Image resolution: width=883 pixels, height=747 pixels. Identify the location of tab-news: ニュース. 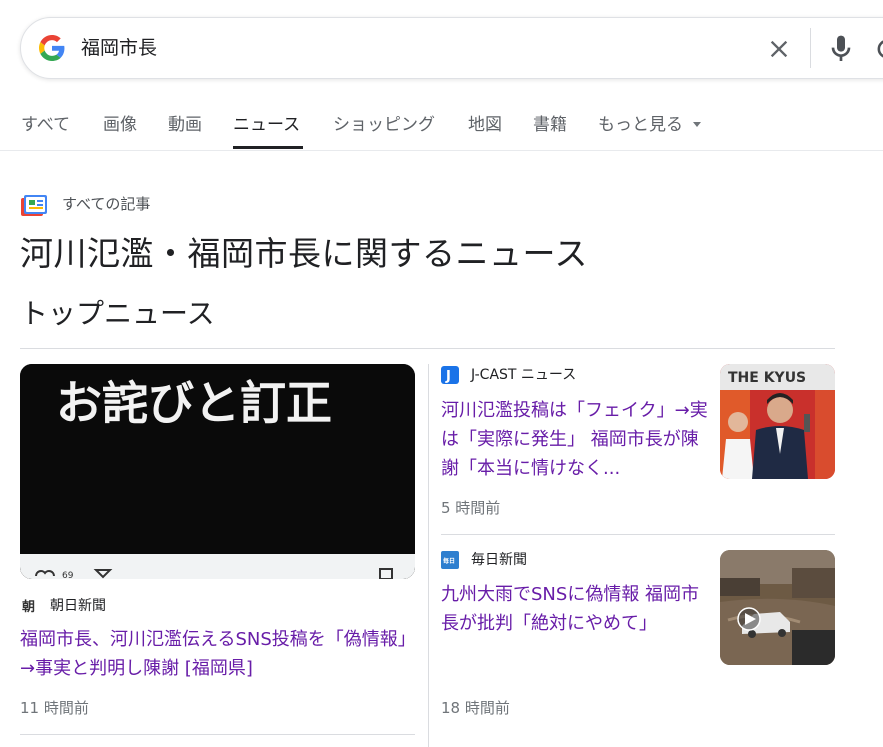
(266, 125).